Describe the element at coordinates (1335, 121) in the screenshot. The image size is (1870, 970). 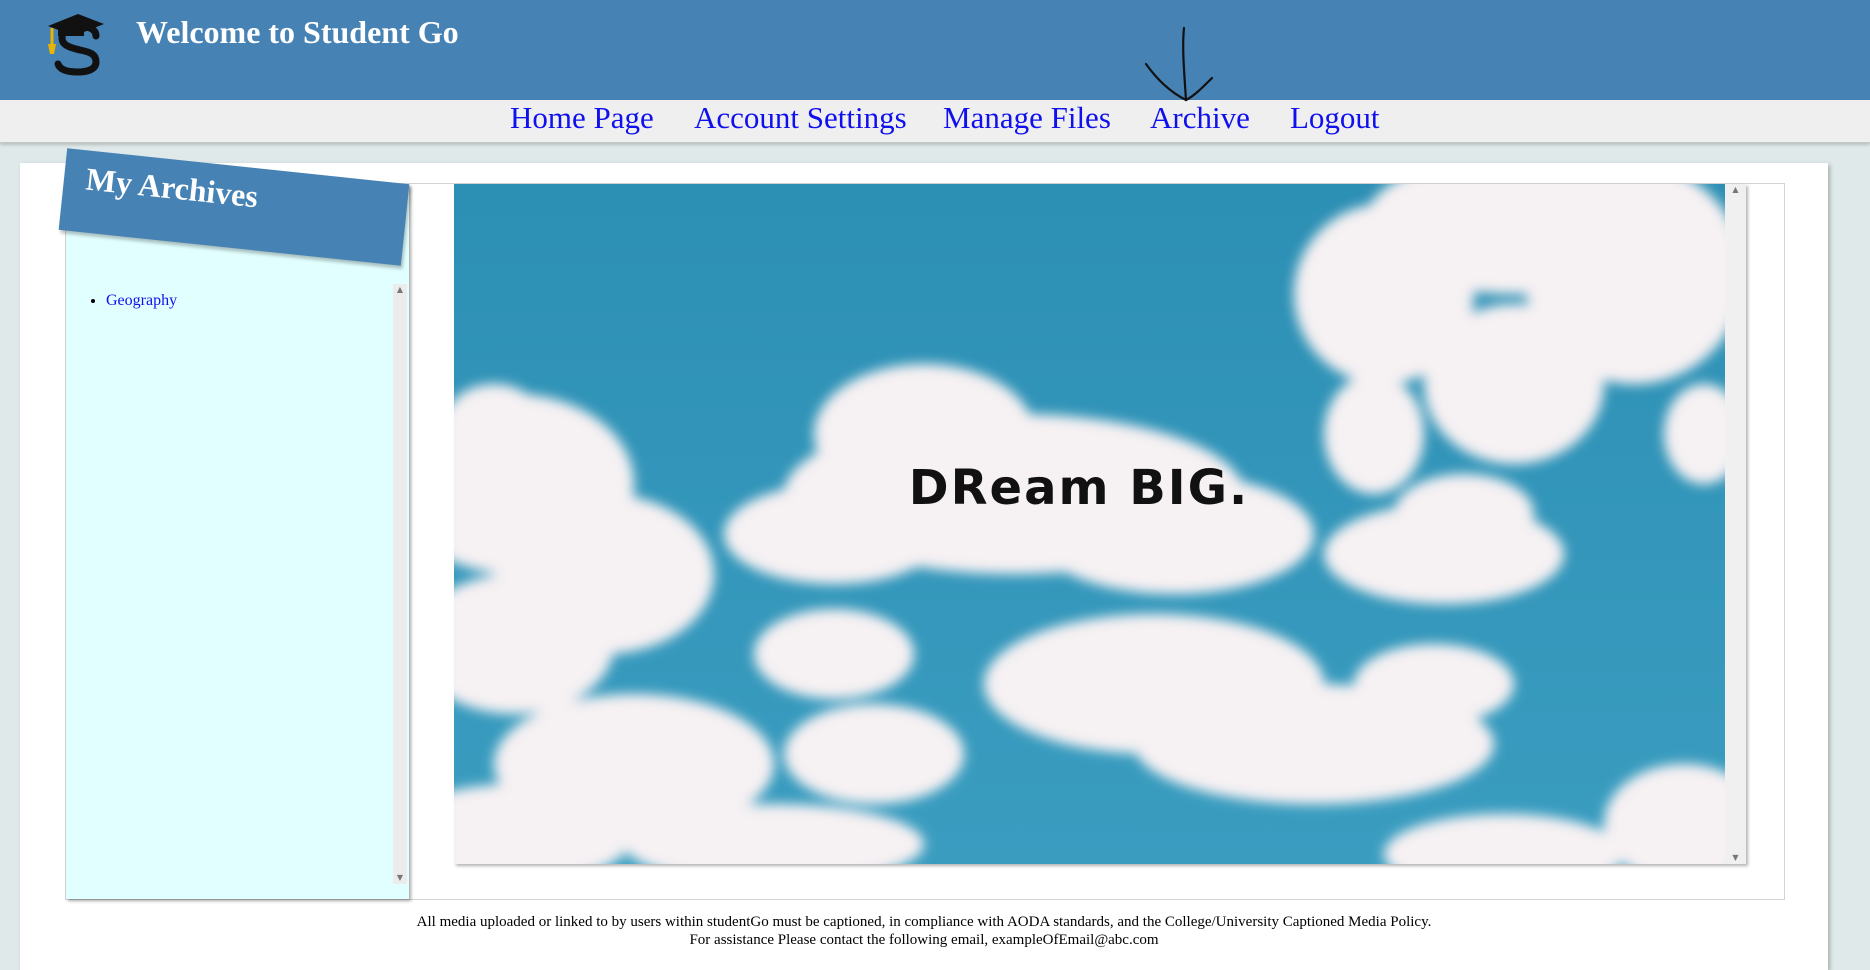
I see `nav-logout: Logout` at that location.